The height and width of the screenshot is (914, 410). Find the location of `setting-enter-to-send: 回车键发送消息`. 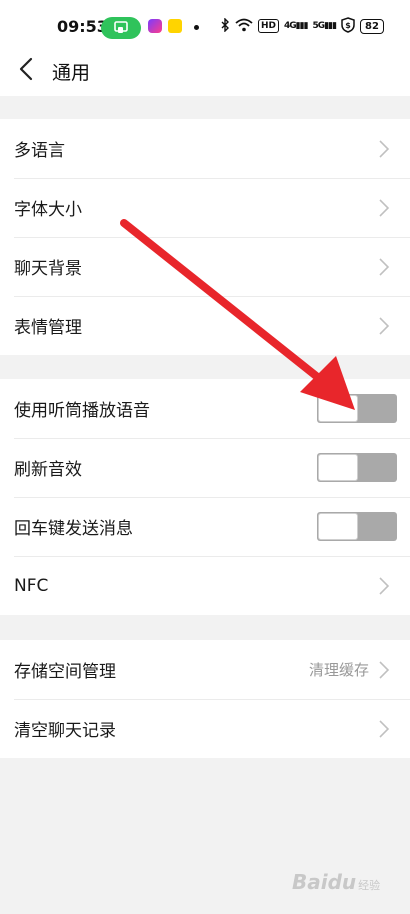

setting-enter-to-send: 回车键发送消息 is located at coordinates (205, 526).